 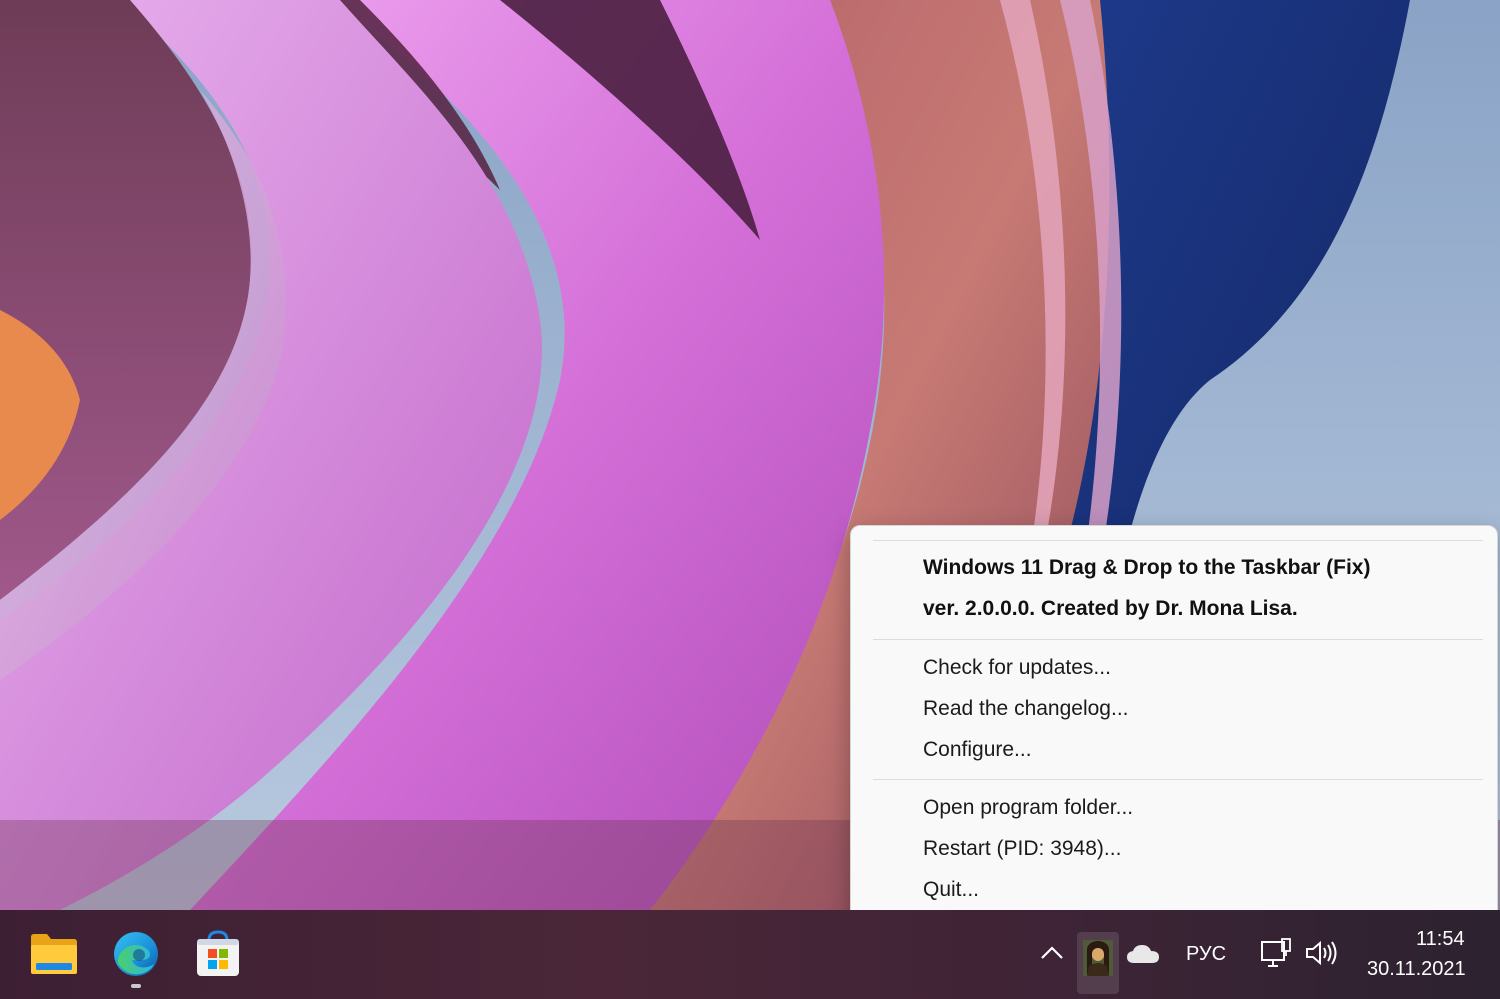 I want to click on active-app-indicator, so click(x=136, y=986).